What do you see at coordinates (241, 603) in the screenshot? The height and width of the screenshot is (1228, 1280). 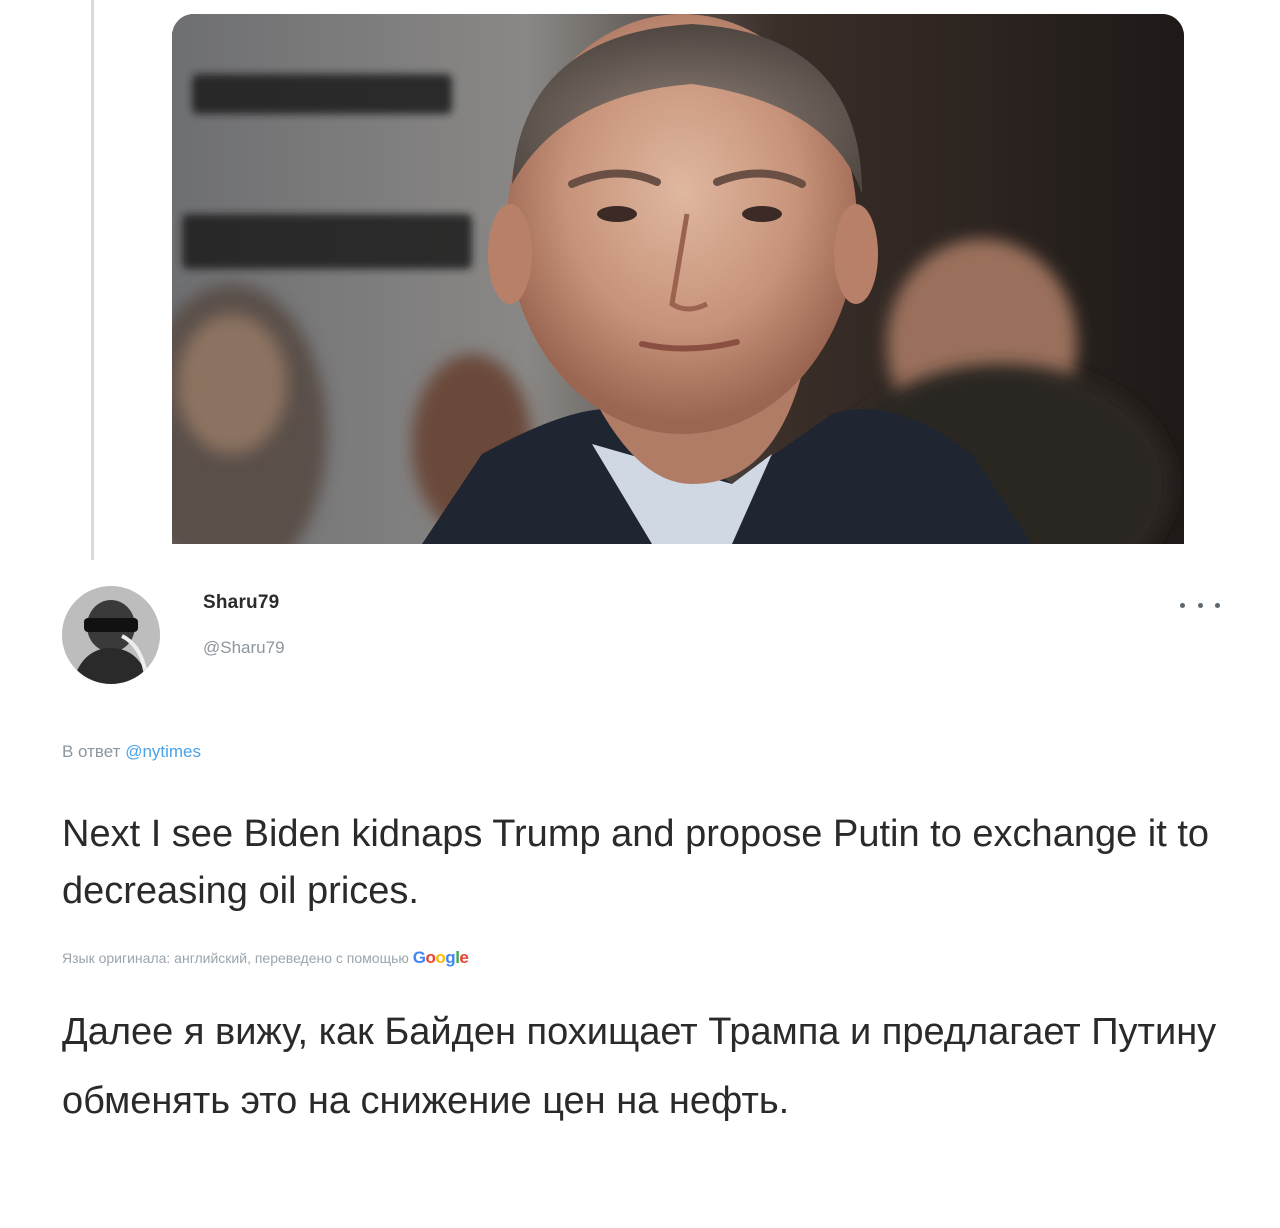 I see `author-display-name: Sharu79` at bounding box center [241, 603].